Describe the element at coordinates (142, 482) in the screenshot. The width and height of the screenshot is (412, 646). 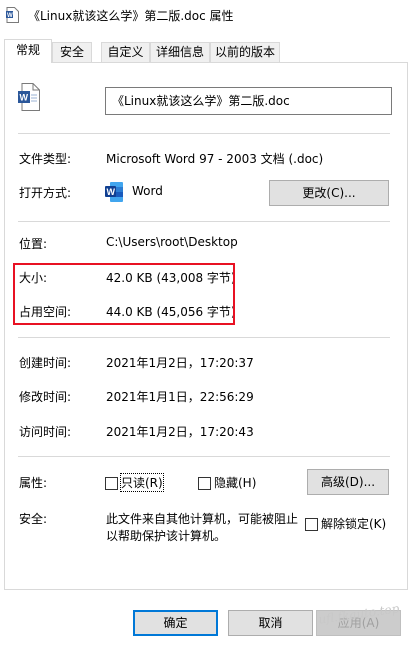
I see `readonly-label: 只读(R)` at that location.